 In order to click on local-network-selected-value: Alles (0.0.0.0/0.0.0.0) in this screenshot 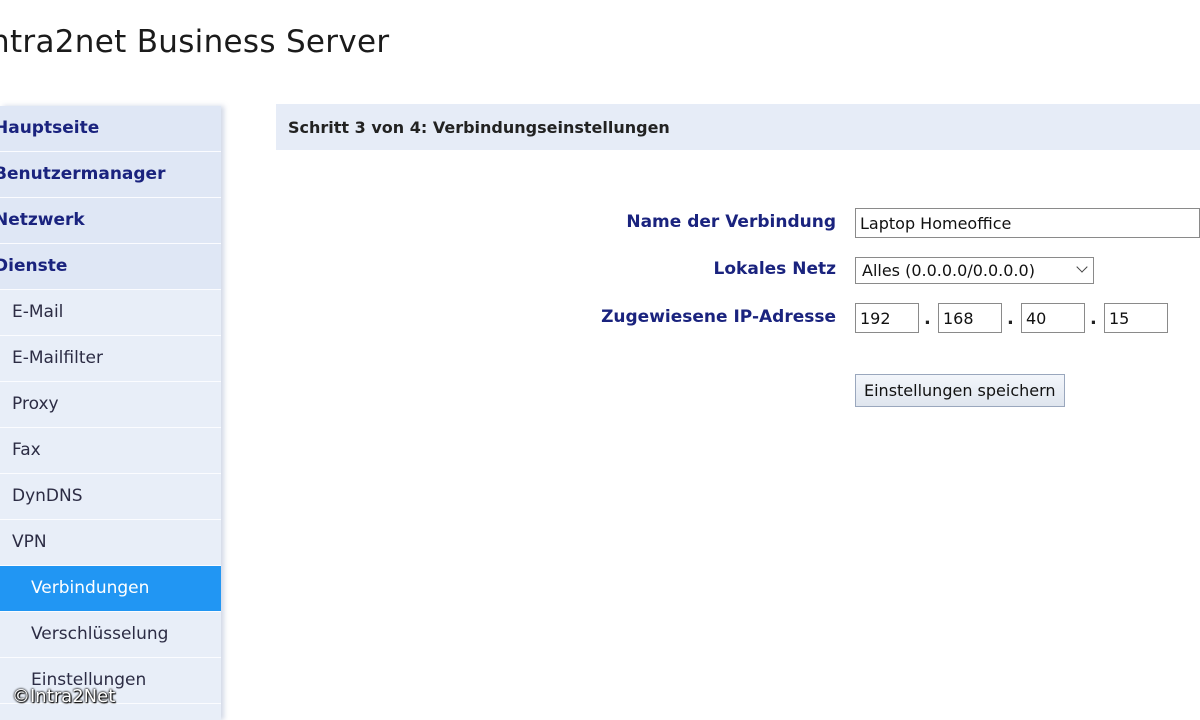, I will do `click(948, 270)`.